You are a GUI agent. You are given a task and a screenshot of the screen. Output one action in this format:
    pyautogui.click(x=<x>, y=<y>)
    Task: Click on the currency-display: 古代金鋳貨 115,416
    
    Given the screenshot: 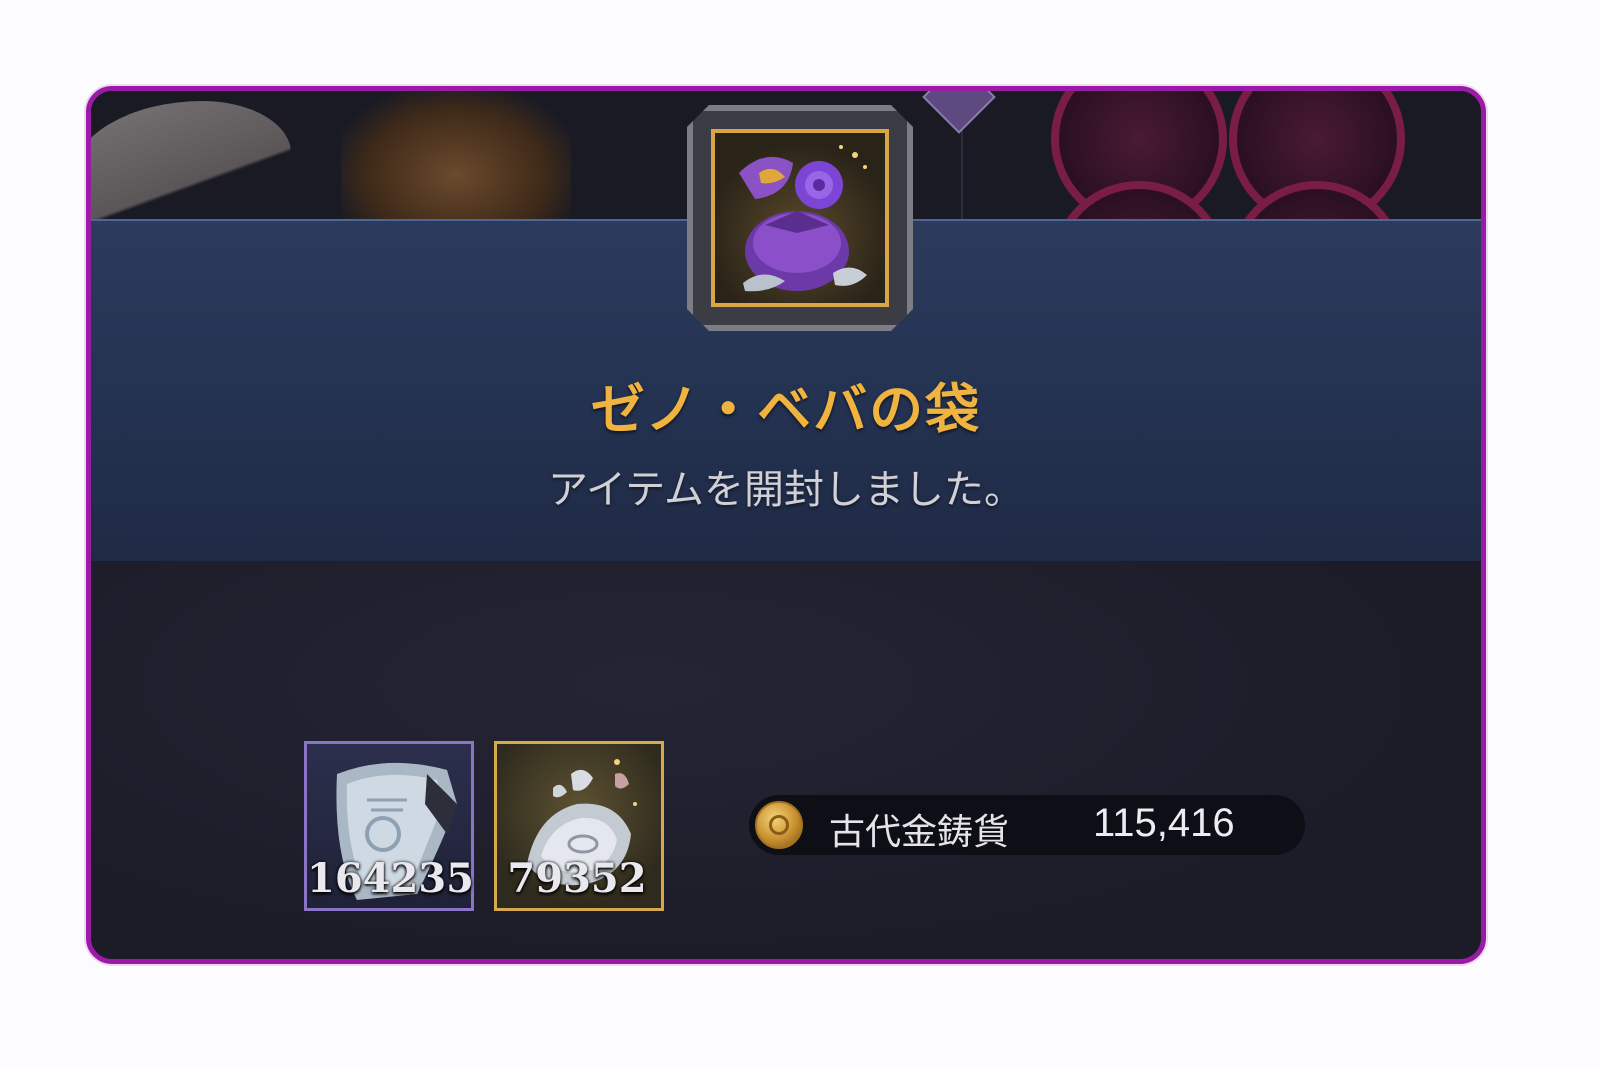 What is the action you would take?
    pyautogui.click(x=1027, y=825)
    